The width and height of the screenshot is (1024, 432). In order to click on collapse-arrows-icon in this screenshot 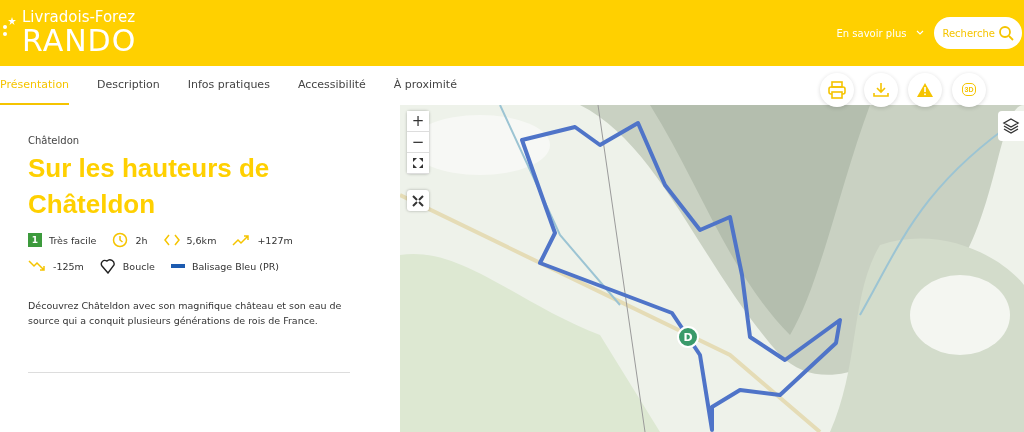, I will do `click(418, 200)`.